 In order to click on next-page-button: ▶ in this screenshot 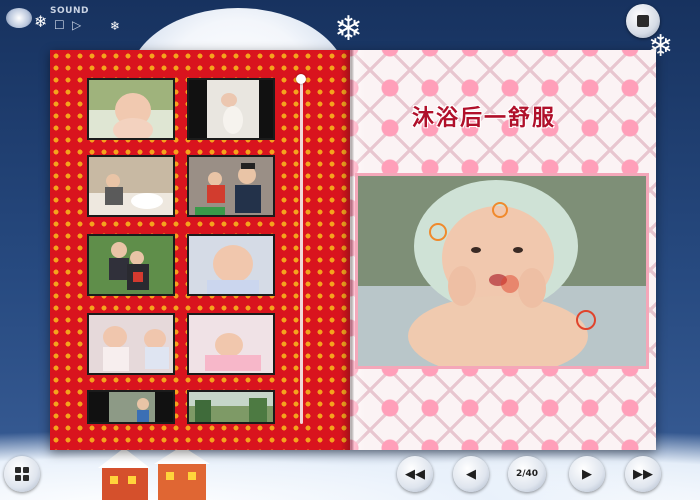, I will do `click(587, 474)`.